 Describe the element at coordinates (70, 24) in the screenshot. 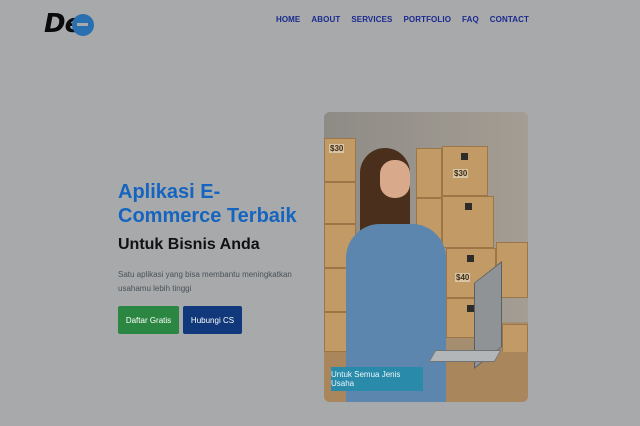

I see `logo: De` at that location.